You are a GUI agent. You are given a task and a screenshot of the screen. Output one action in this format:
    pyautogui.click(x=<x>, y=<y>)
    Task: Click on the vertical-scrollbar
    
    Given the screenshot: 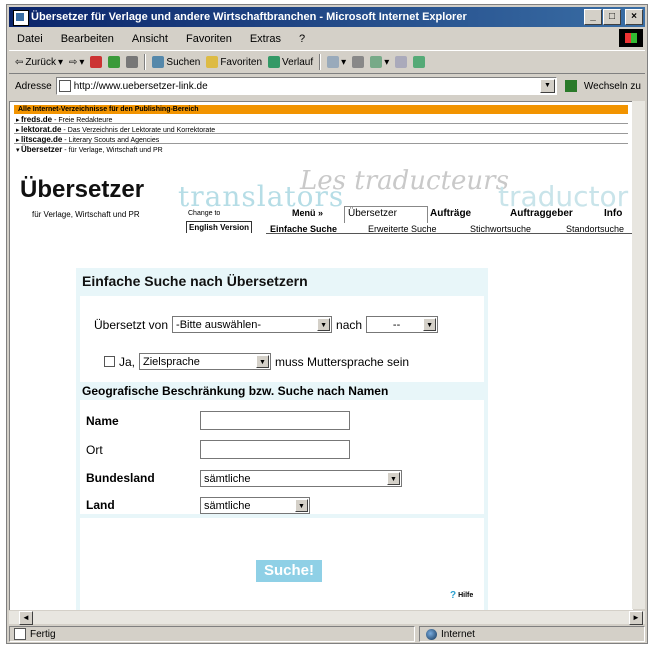 What is the action you would take?
    pyautogui.click(x=638, y=355)
    